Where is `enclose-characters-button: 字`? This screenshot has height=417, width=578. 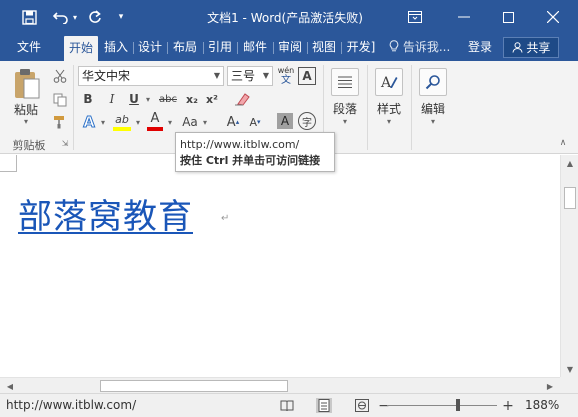 enclose-characters-button: 字 is located at coordinates (307, 121).